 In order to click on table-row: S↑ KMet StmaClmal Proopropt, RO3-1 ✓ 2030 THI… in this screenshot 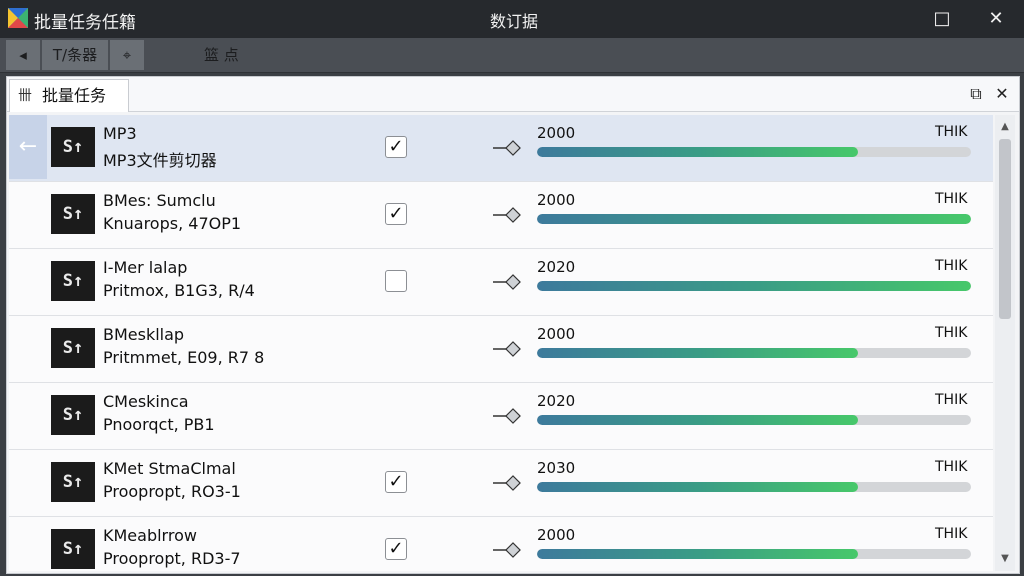, I will do `click(501, 483)`.